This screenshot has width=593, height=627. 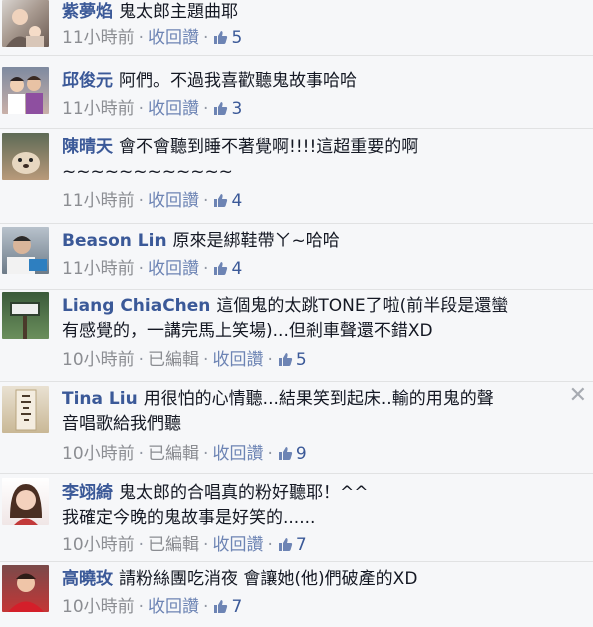 I want to click on comment-body: Beason Lin 原來是綁鞋帶ㄚ~哈哈, so click(x=317, y=241).